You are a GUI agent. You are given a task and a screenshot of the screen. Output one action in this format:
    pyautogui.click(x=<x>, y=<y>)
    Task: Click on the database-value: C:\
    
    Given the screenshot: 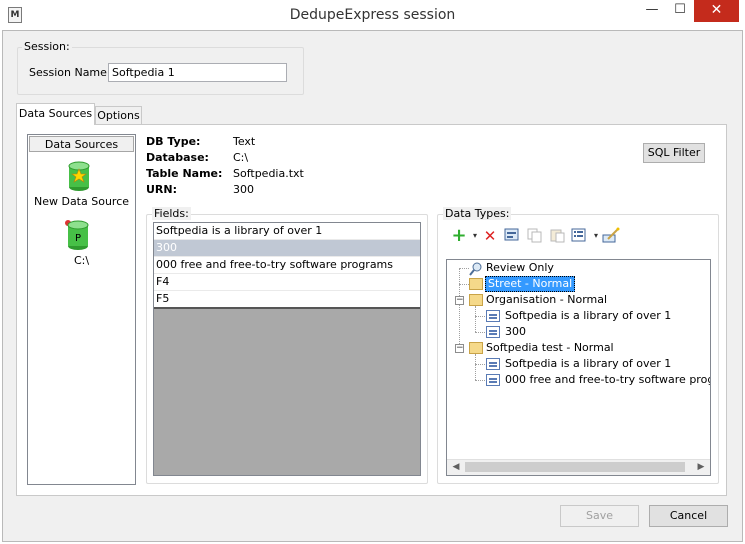 What is the action you would take?
    pyautogui.click(x=241, y=157)
    